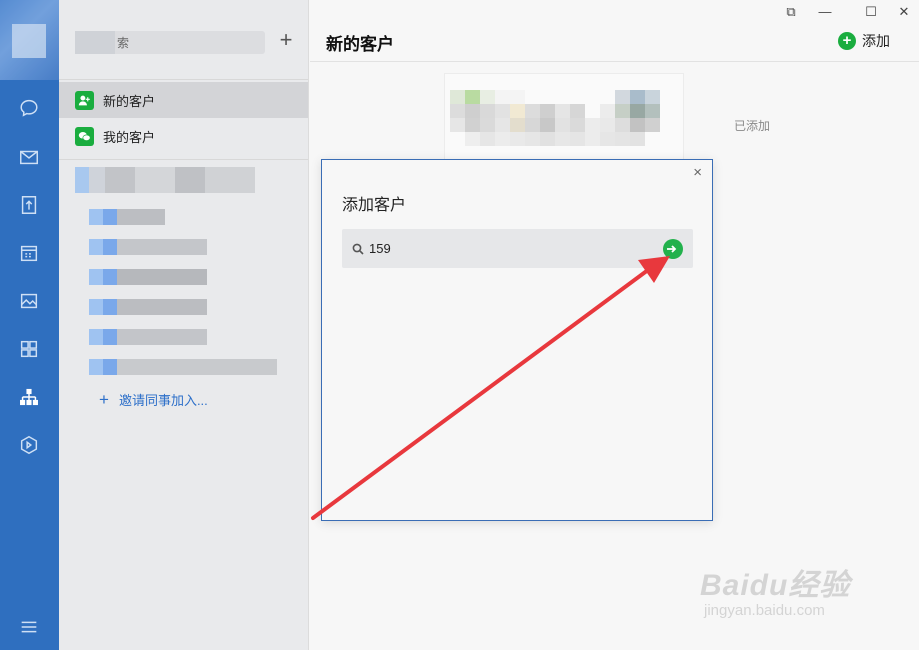 Image resolution: width=919 pixels, height=650 pixels. What do you see at coordinates (29, 108) in the screenshot?
I see `chat-icon` at bounding box center [29, 108].